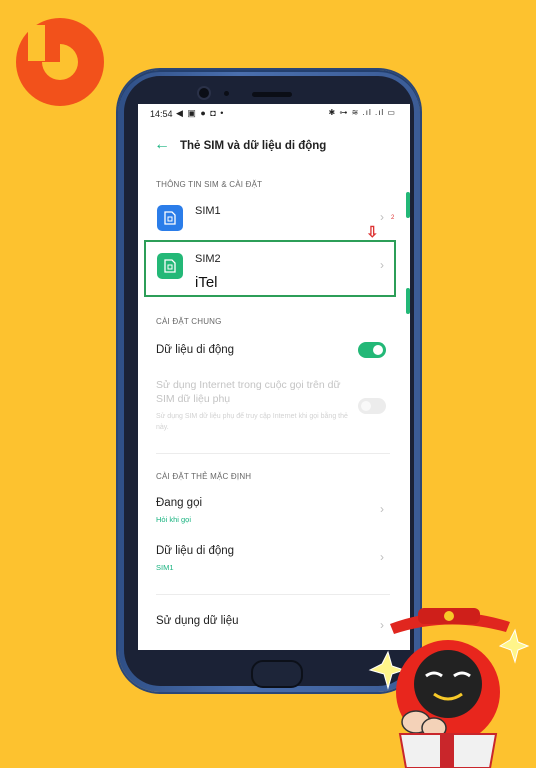 The height and width of the screenshot is (768, 536). What do you see at coordinates (195, 350) in the screenshot?
I see `mobile-data-label: Dữ liệu di động` at bounding box center [195, 350].